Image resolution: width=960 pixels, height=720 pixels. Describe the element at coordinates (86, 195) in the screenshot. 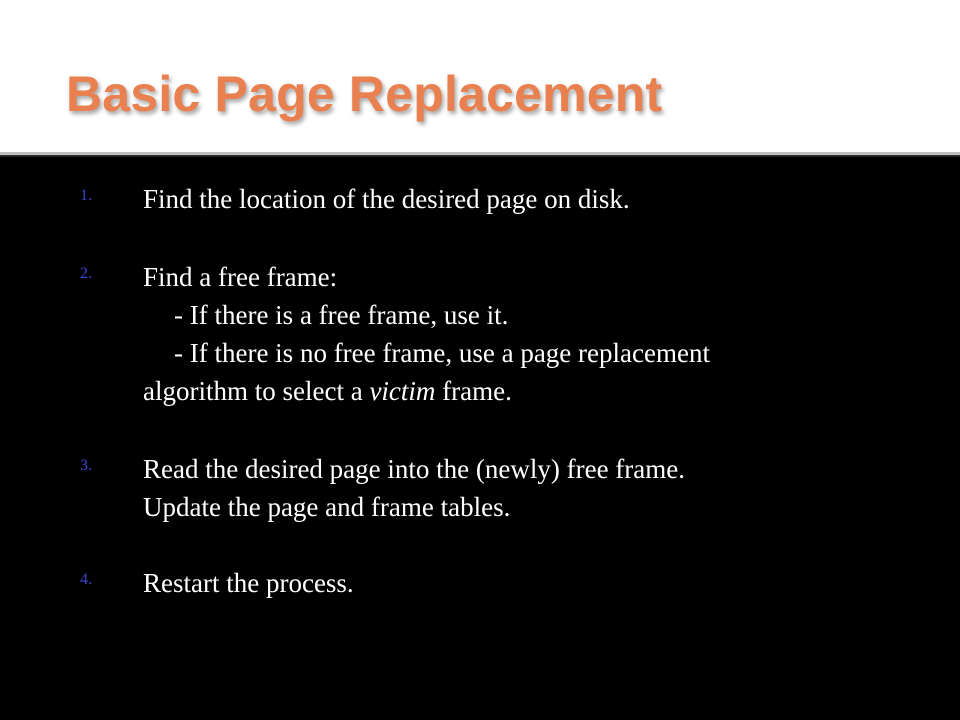

I see `list-number: 1.` at that location.